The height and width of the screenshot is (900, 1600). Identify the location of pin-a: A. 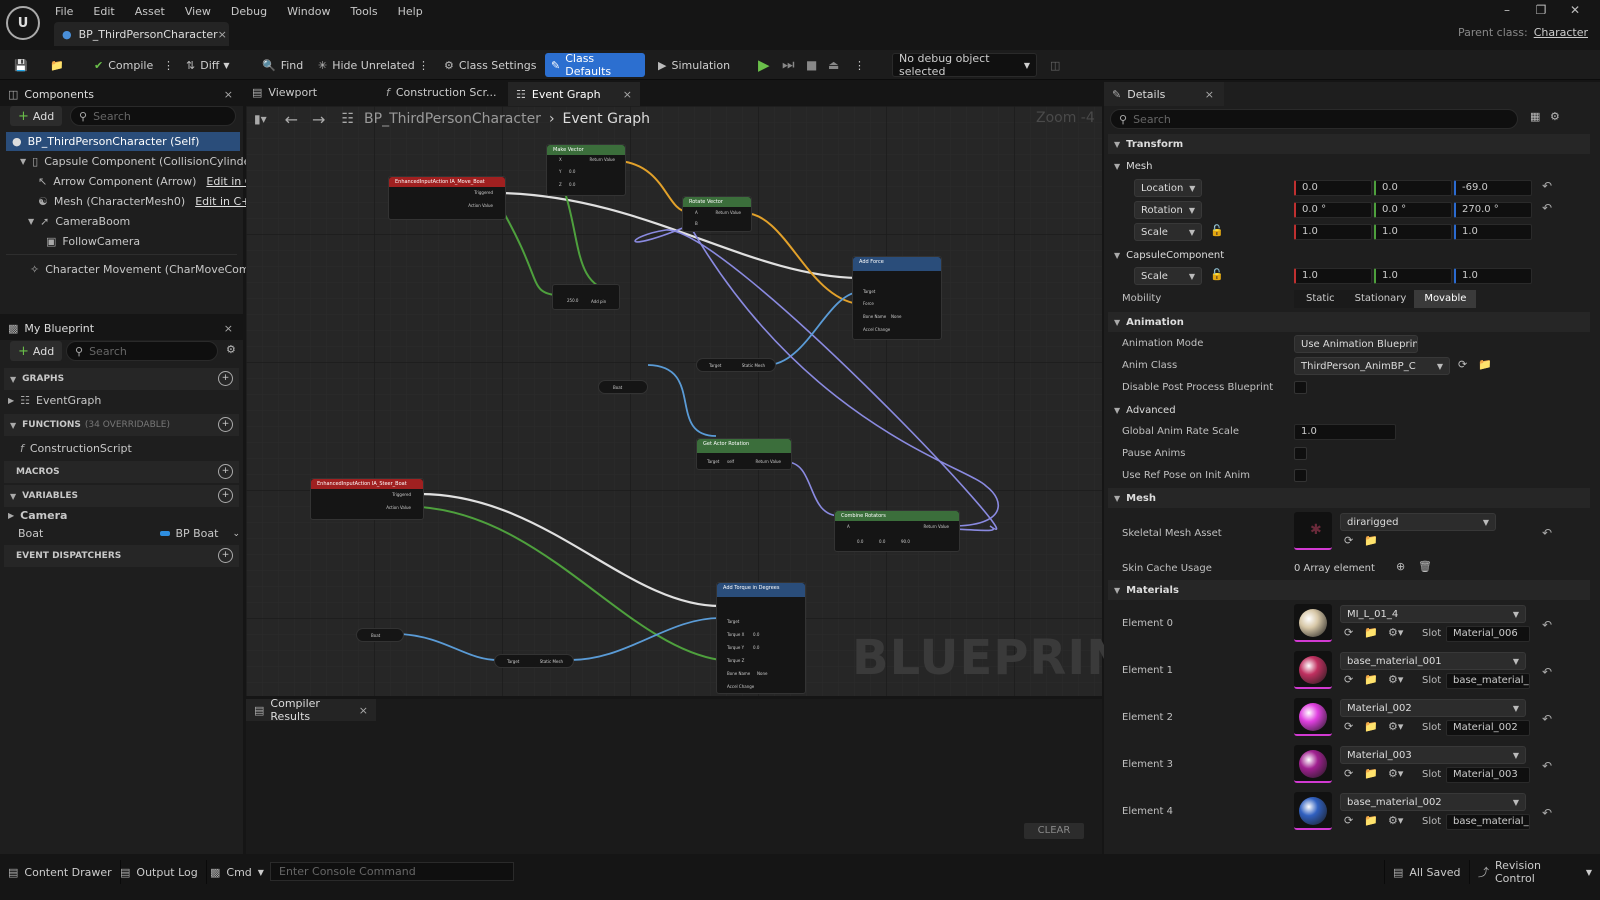
(848, 526).